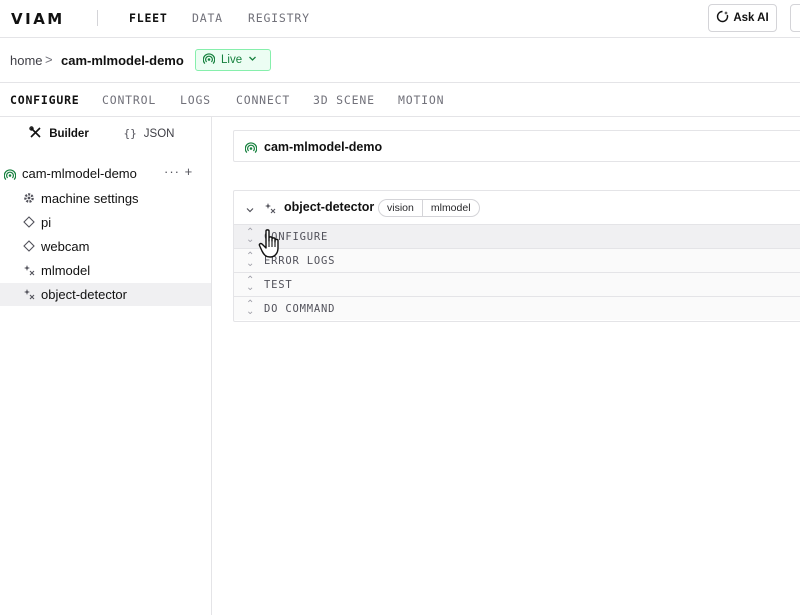 Image resolution: width=800 pixels, height=615 pixels. What do you see at coordinates (450, 208) in the screenshot?
I see `resource-model-tag: mlmodel` at bounding box center [450, 208].